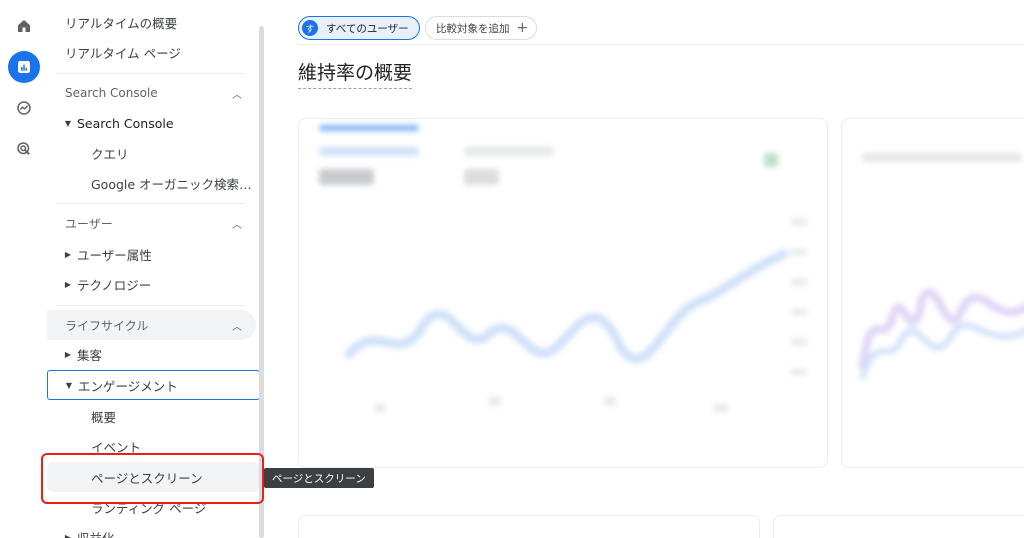  What do you see at coordinates (90, 355) in the screenshot?
I see `nav-label: 集客` at bounding box center [90, 355].